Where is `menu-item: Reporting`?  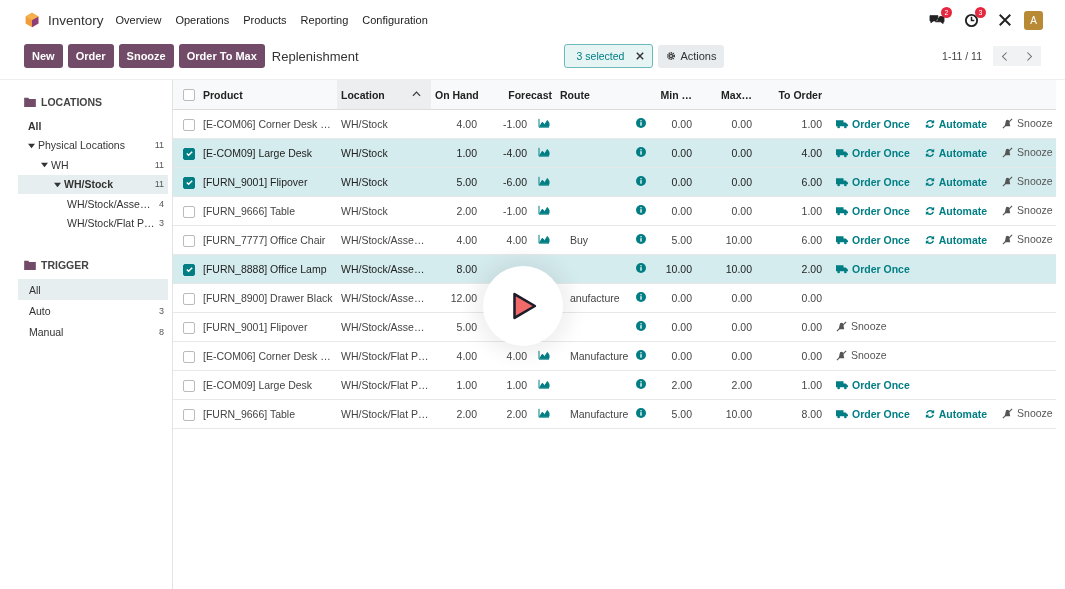
menu-item: Reporting is located at coordinates (324, 20).